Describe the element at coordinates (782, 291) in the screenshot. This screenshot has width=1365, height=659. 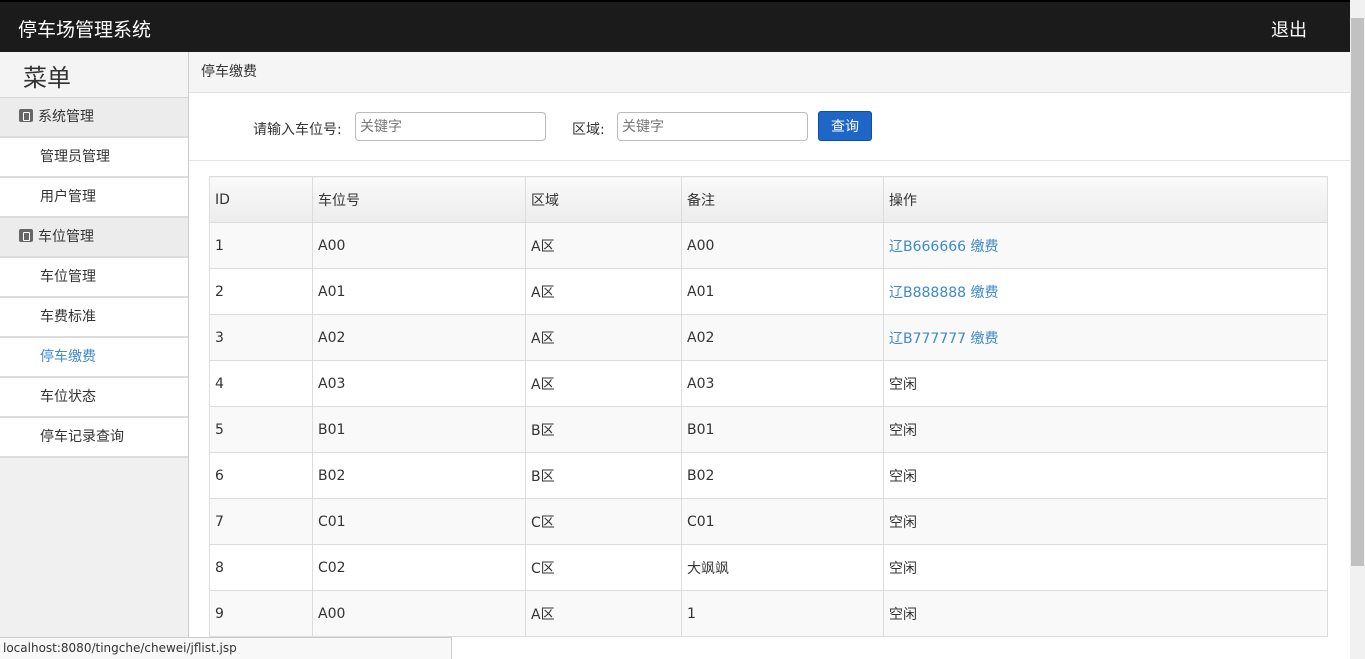
I see `cell-note: A01` at that location.